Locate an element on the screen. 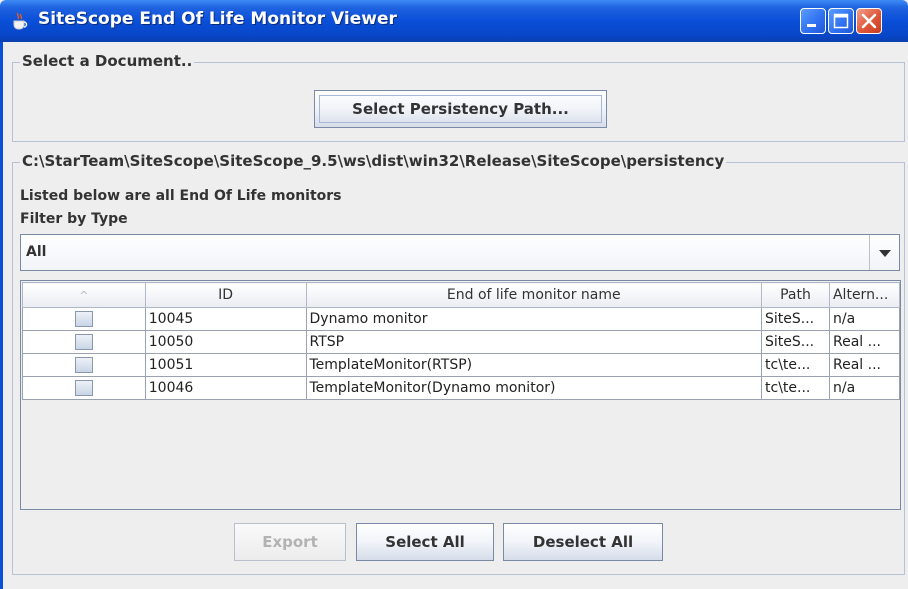 Image resolution: width=908 pixels, height=589 pixels. cell-name: TemplateMonitor(RTSP) is located at coordinates (534, 365).